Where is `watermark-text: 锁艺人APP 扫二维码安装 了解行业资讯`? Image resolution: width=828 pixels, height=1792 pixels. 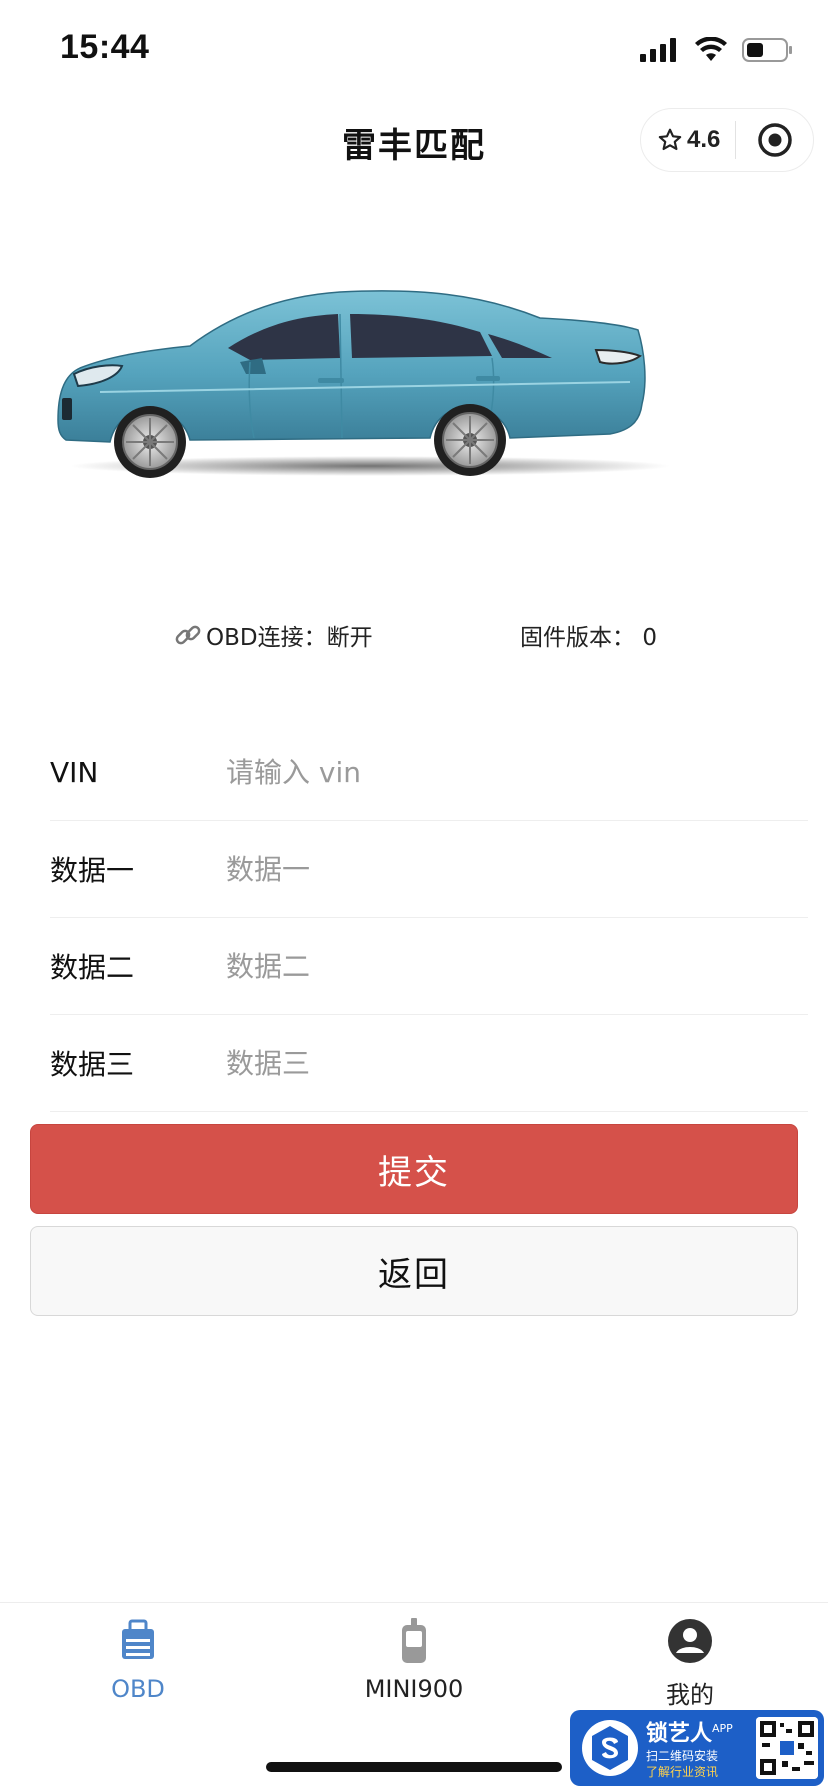 watermark-text: 锁艺人APP 扫二维码安装 了解行业资讯 is located at coordinates (698, 1747).